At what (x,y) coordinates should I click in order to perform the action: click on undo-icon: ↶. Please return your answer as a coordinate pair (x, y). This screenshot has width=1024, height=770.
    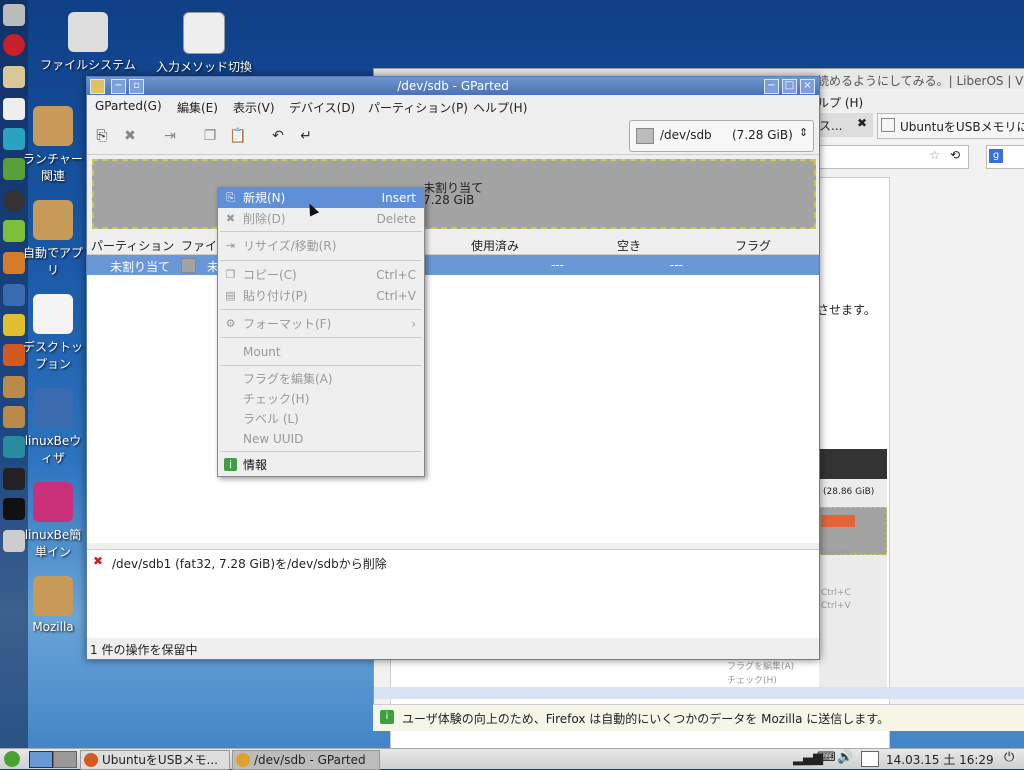
    Looking at the image, I should click on (278, 136).